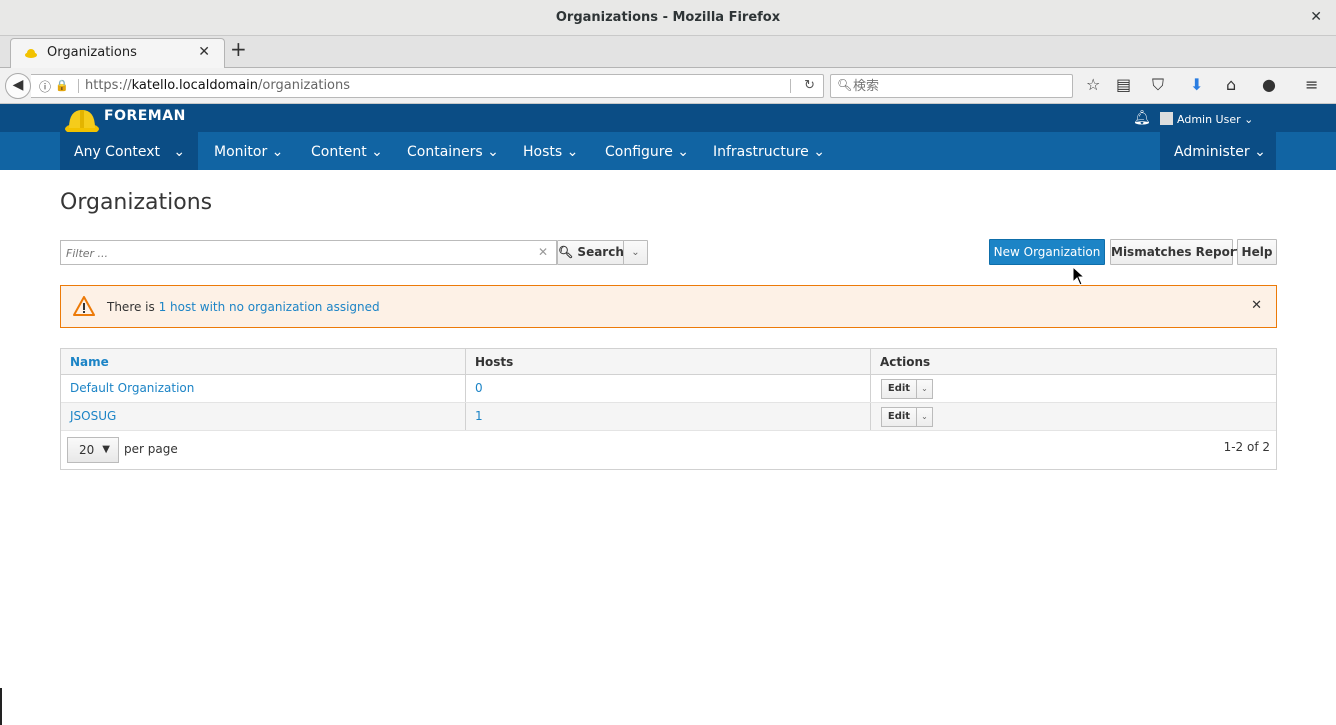 The image size is (1336, 725). I want to click on table-cell-name: JSOSUG, so click(263, 416).